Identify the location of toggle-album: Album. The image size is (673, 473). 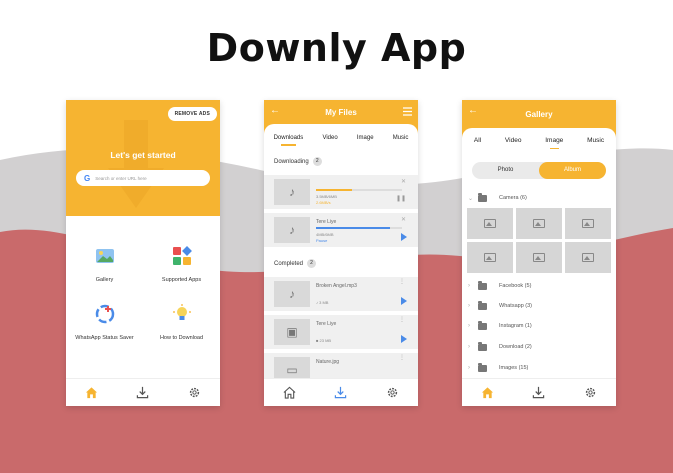
(572, 170).